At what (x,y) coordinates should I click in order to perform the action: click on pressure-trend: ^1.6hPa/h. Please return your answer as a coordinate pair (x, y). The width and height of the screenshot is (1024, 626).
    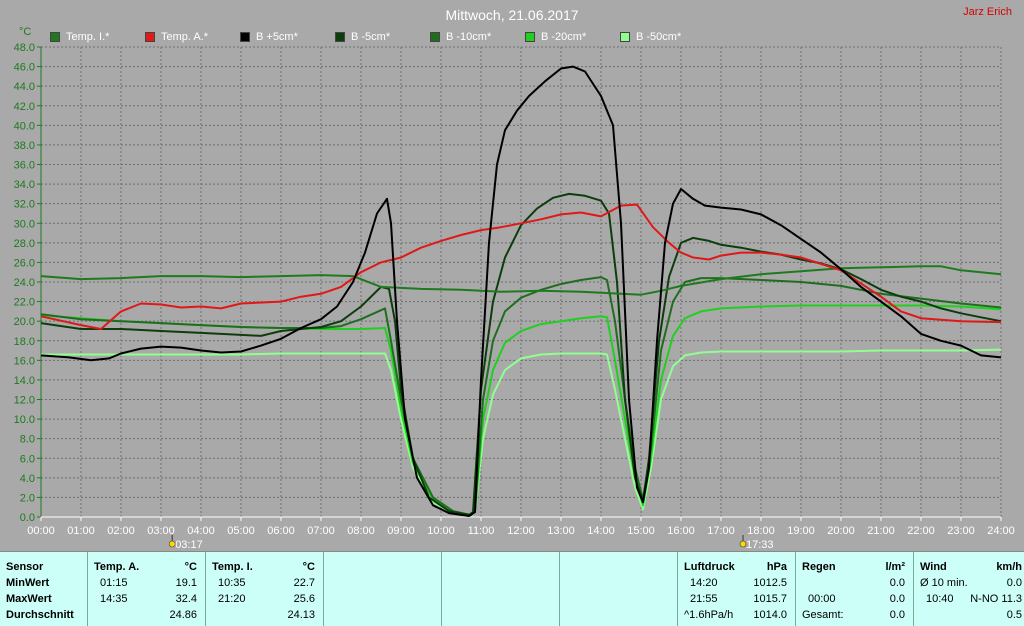
    Looking at the image, I should click on (709, 615).